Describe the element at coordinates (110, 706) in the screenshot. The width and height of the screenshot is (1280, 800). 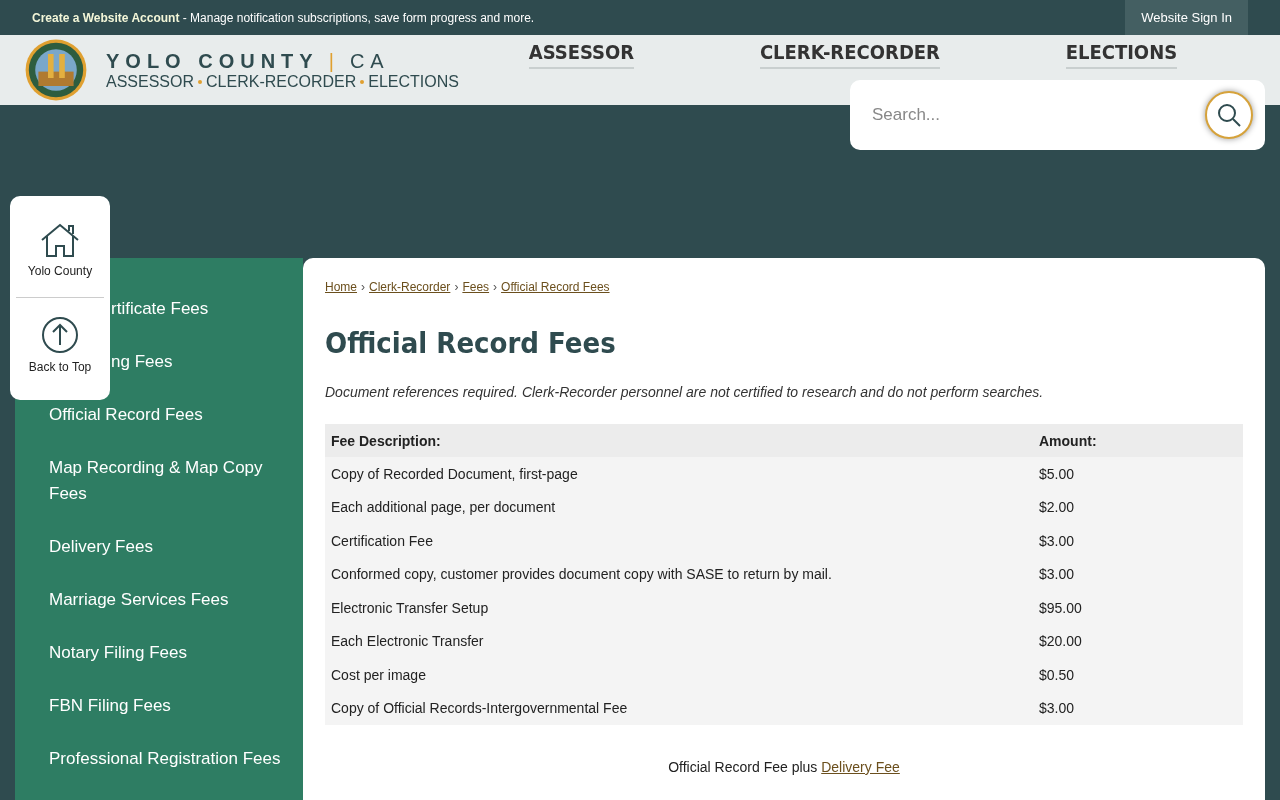
I see `sidebar-link: FBN Filing Fees` at that location.